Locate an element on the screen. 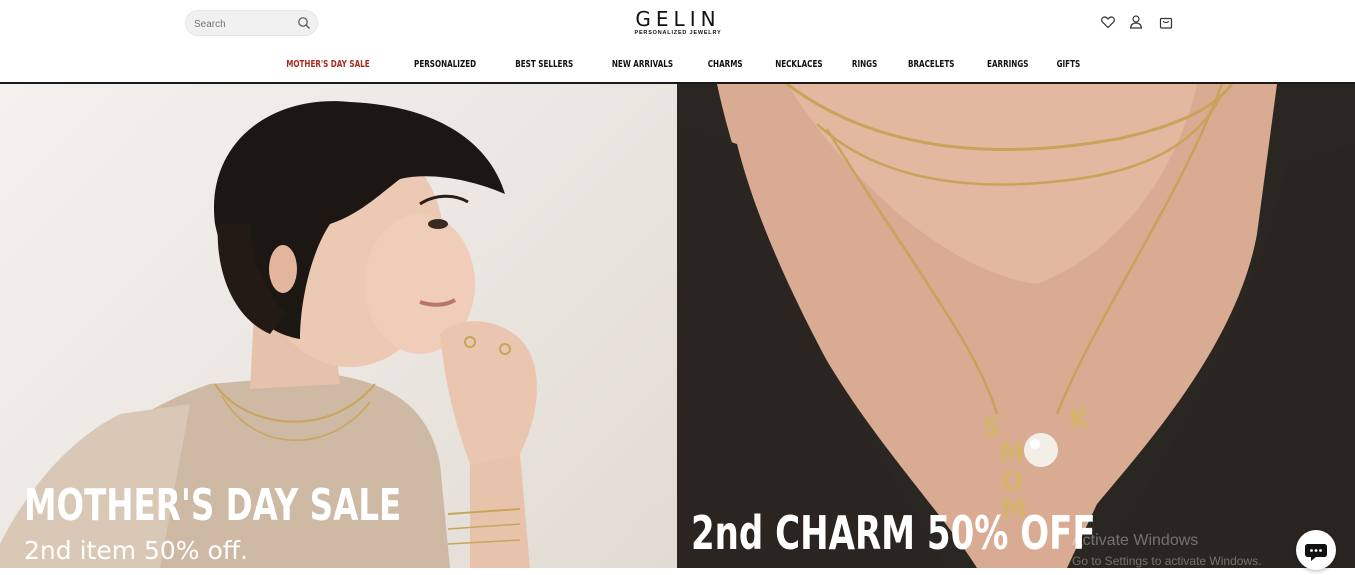 The width and height of the screenshot is (1355, 575). hero-left-subtitle: 2nd item 50% off. is located at coordinates (136, 550).